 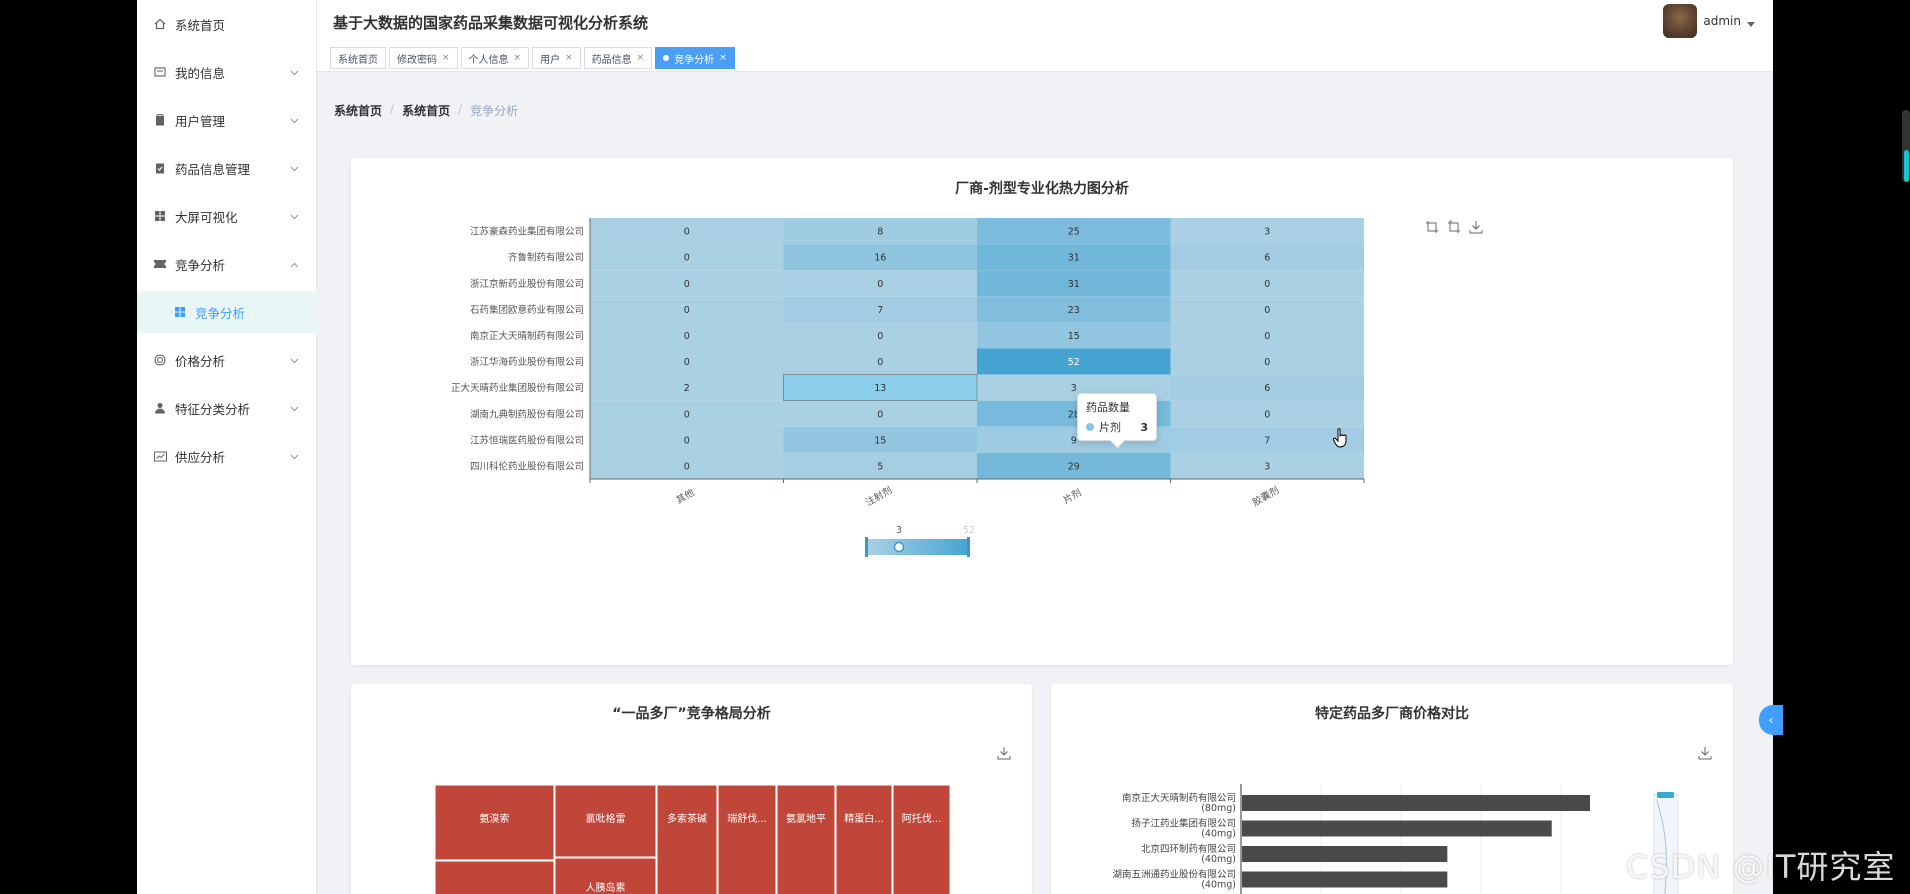 What do you see at coordinates (160, 72) in the screenshot?
I see `id-card-icon` at bounding box center [160, 72].